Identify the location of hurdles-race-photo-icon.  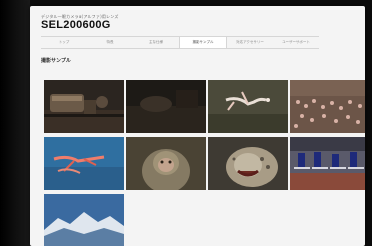
(327, 163).